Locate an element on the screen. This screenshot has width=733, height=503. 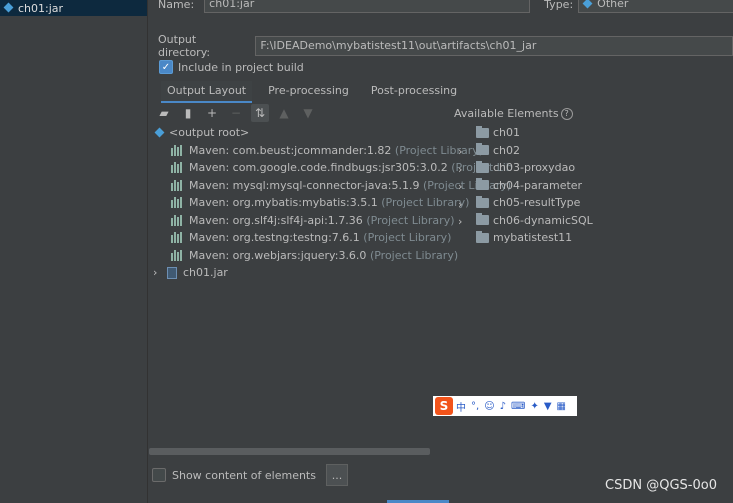
list-item: ch03-proxydao is located at coordinates (534, 168).